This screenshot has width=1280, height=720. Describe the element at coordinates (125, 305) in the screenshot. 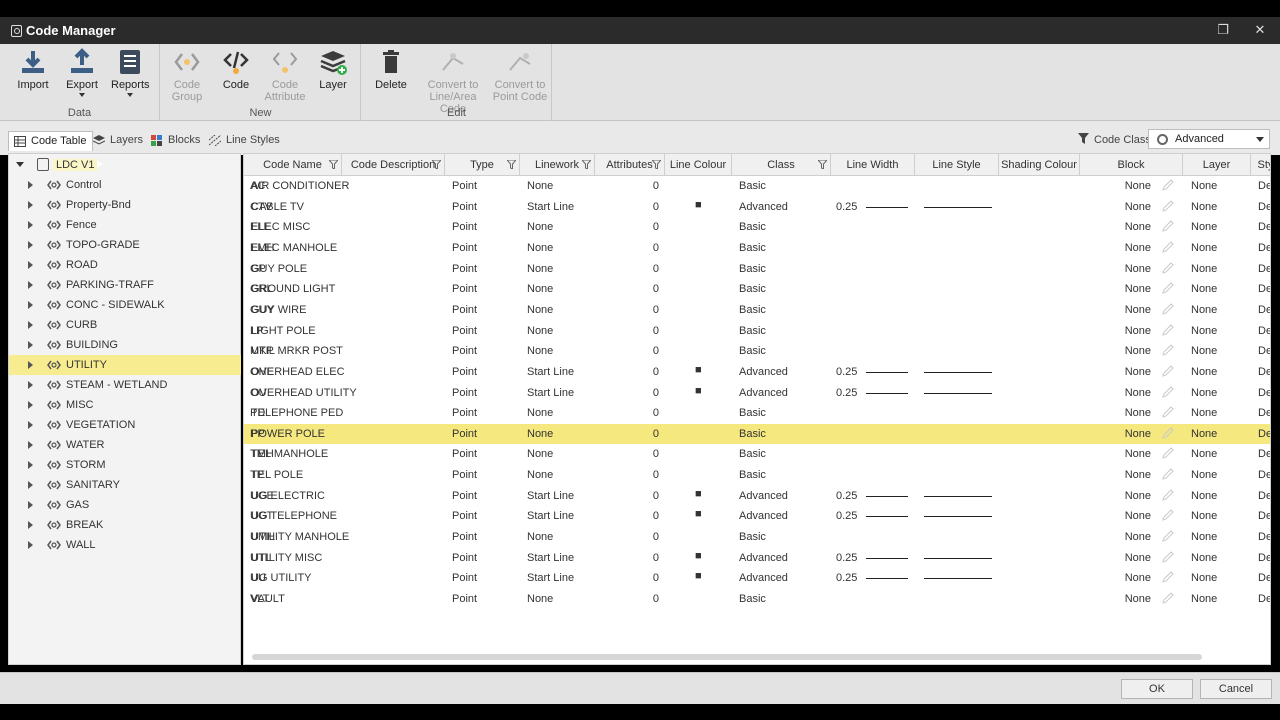

I see `tree-item: CONC - SIDEWALK` at that location.